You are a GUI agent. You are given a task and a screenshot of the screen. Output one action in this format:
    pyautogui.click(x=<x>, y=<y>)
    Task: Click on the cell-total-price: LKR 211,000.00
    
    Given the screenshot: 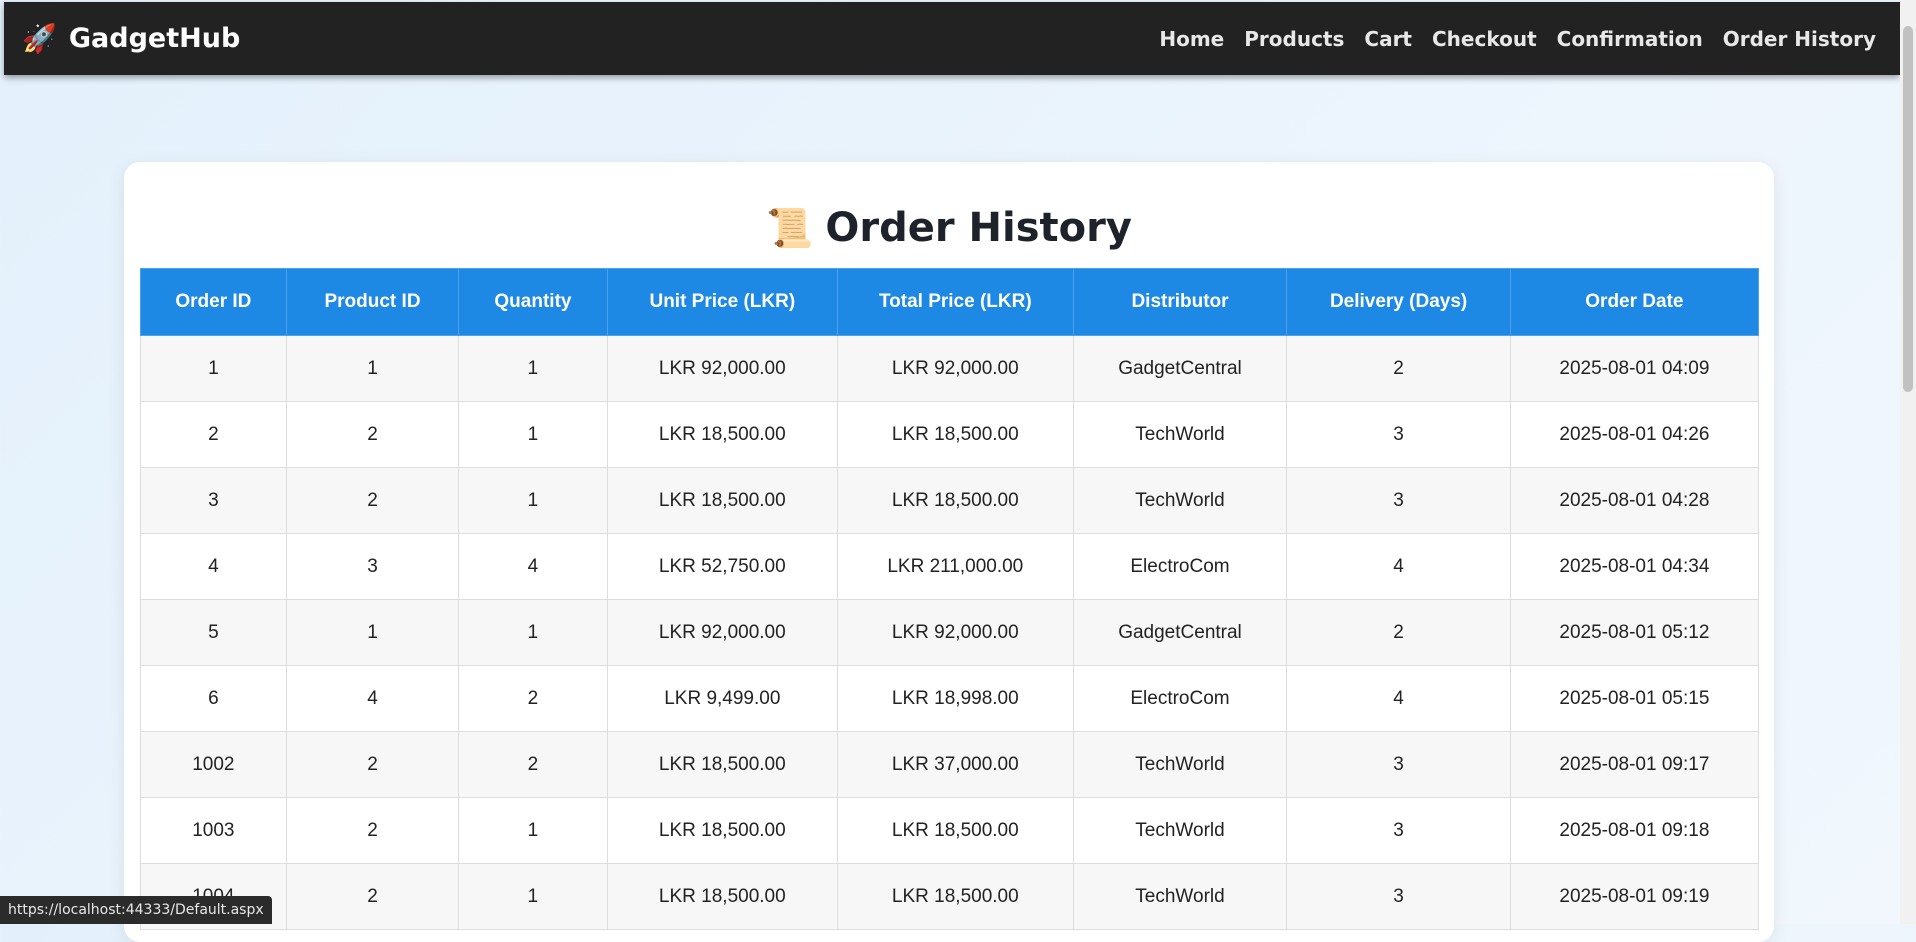 What is the action you would take?
    pyautogui.click(x=955, y=566)
    